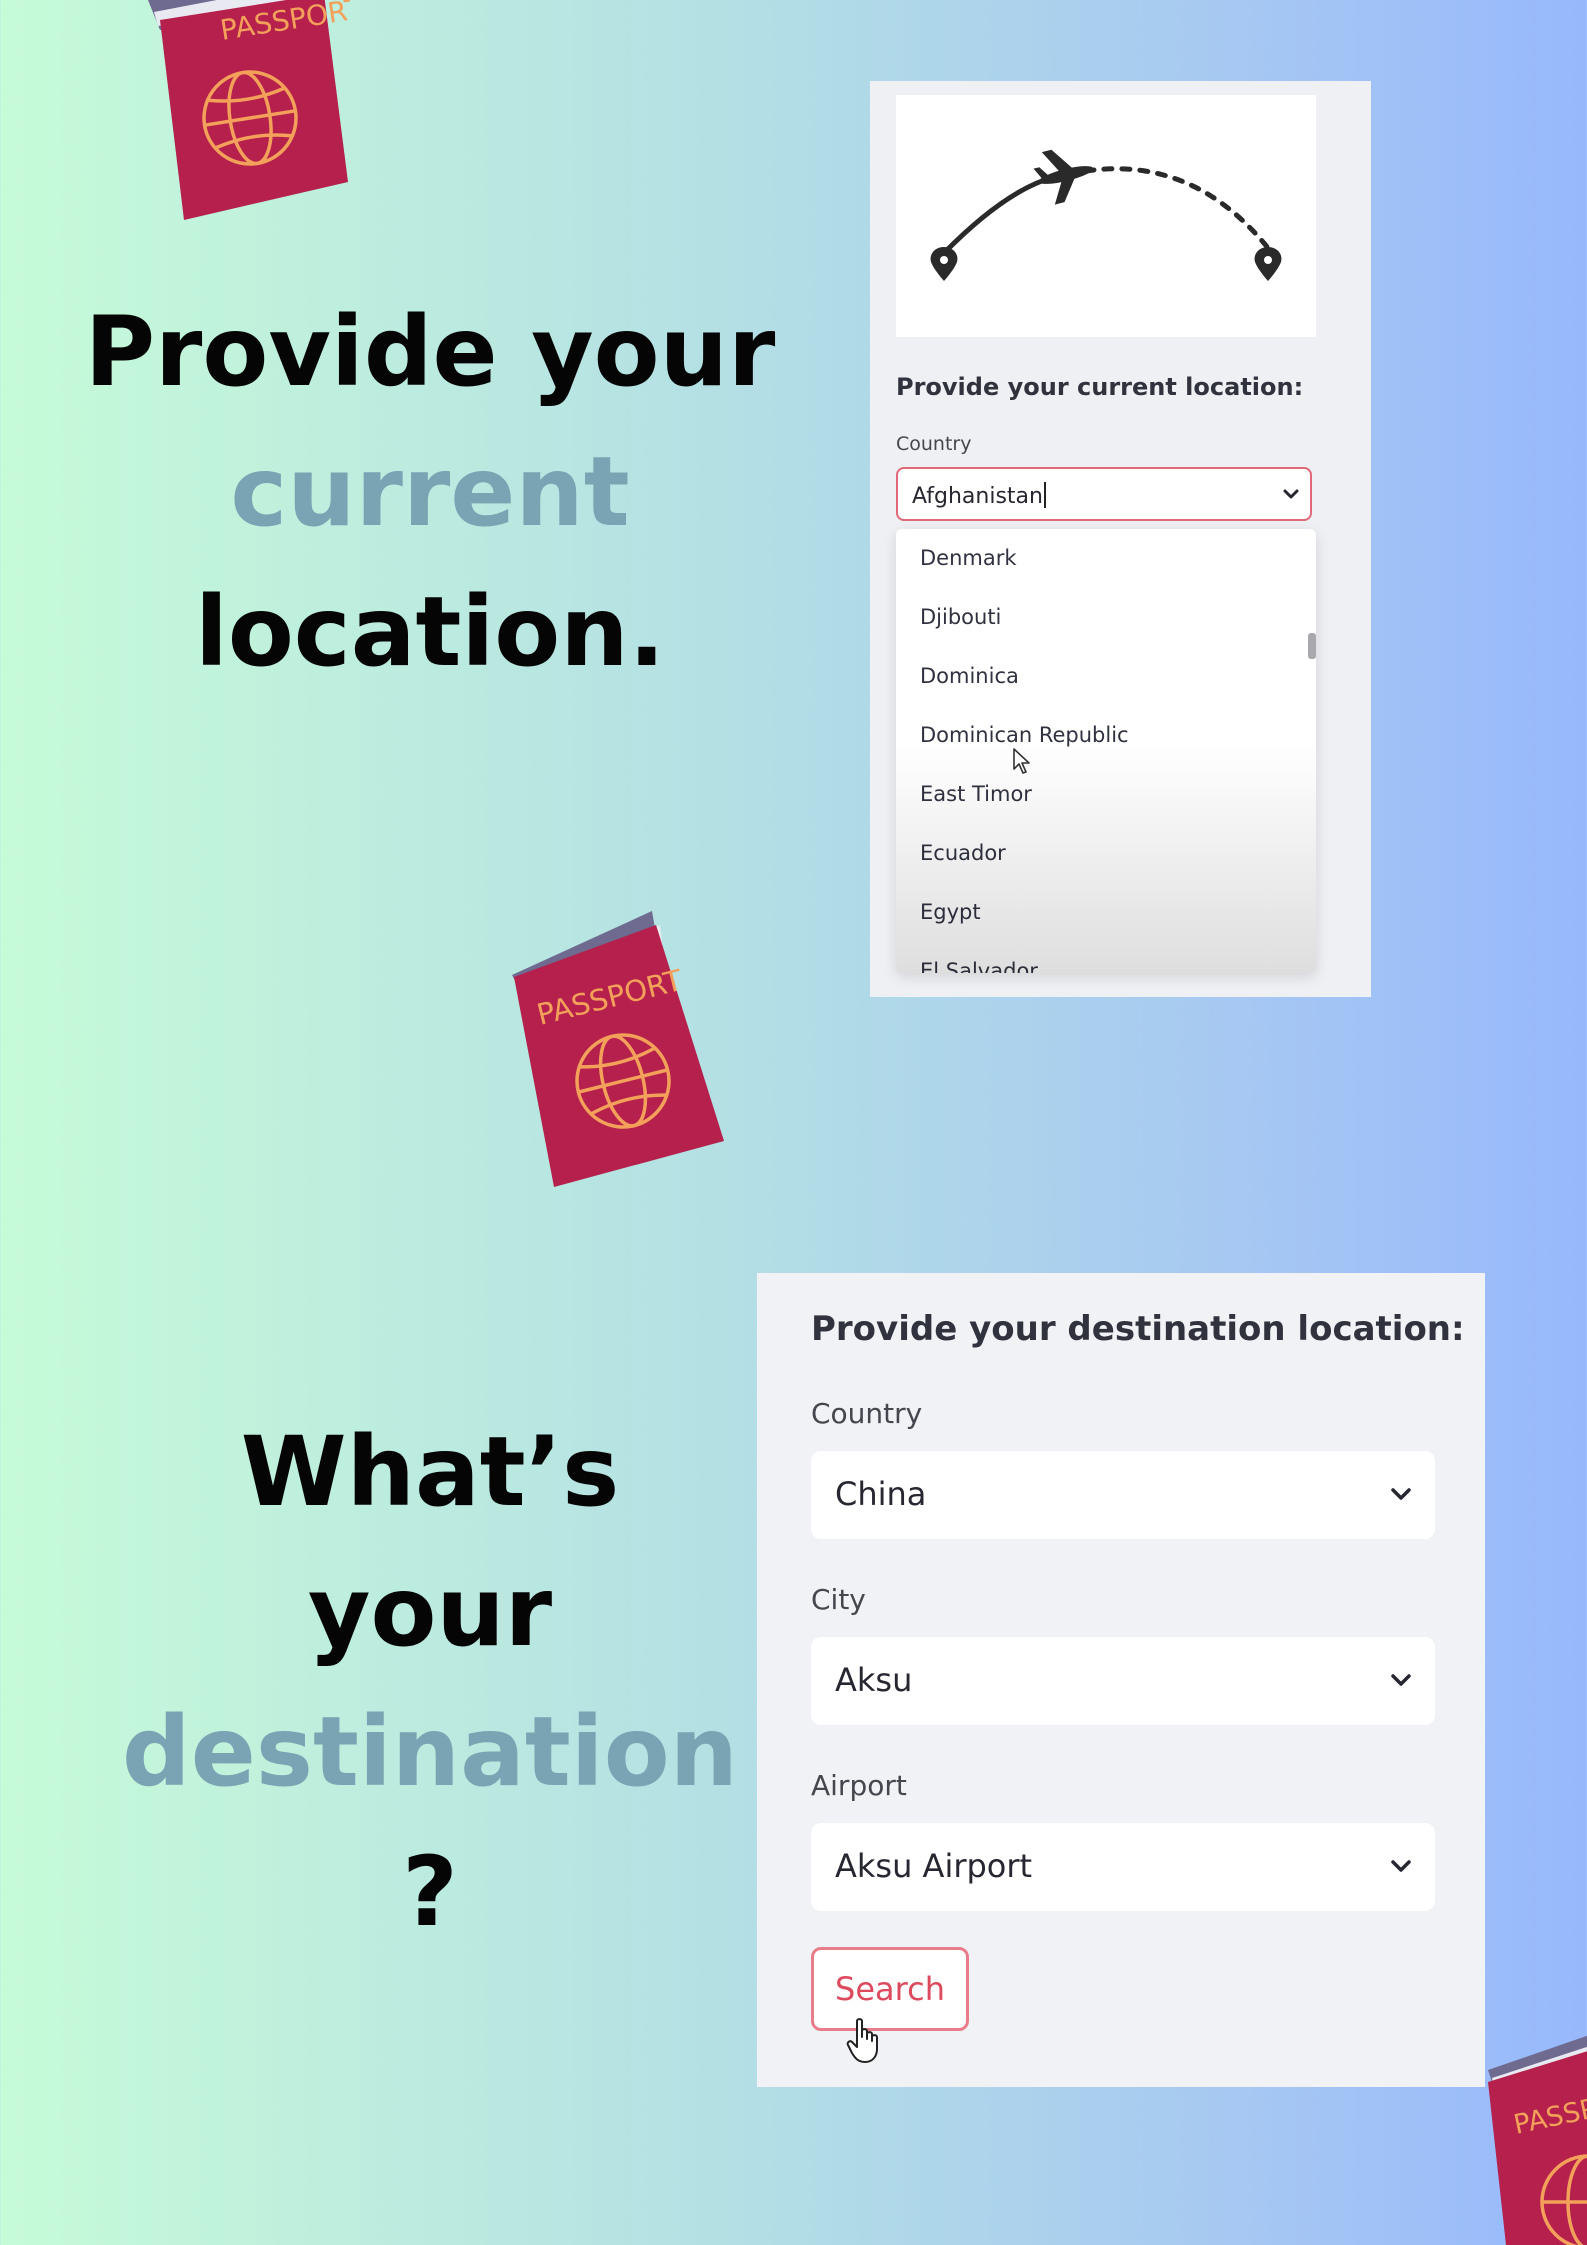  Describe the element at coordinates (1044, 495) in the screenshot. I see `text-cursor` at that location.